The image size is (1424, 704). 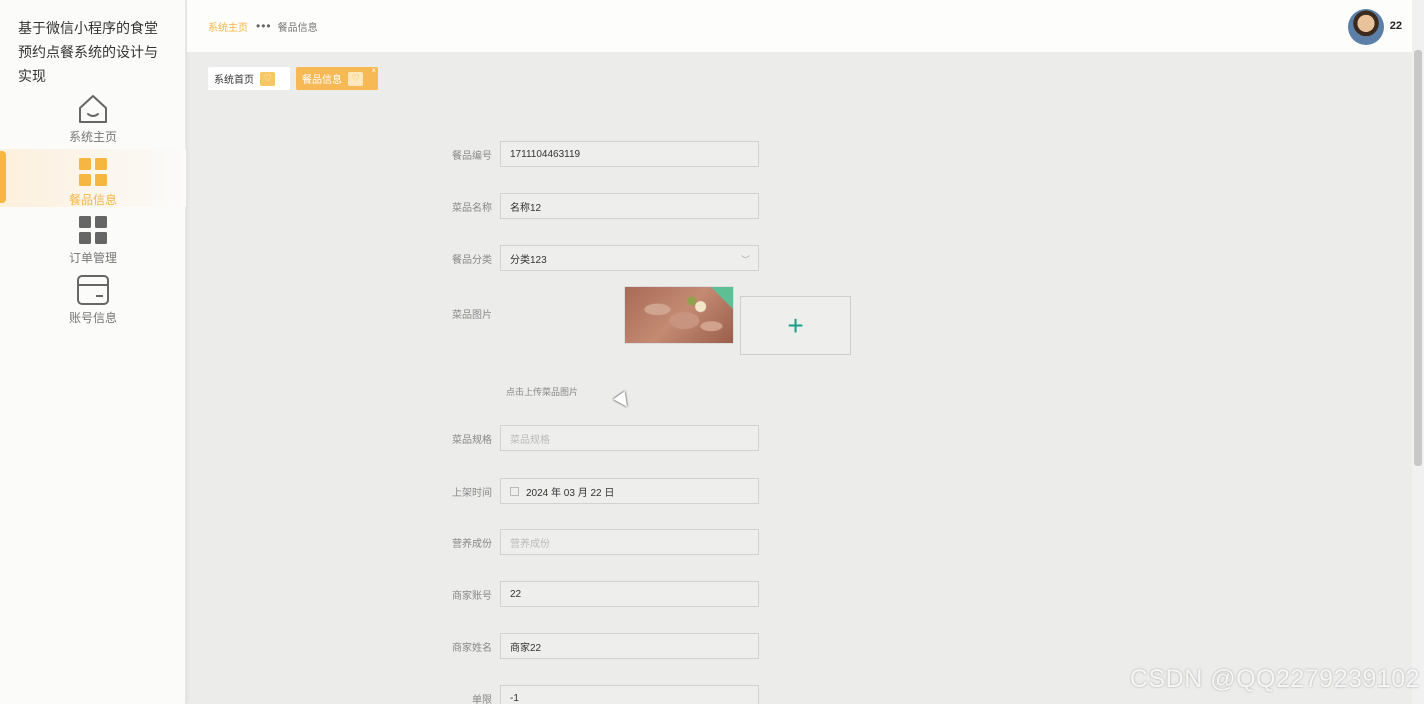 What do you see at coordinates (570, 493) in the screenshot?
I see `date-value: 2024 年 03 月 22 日` at bounding box center [570, 493].